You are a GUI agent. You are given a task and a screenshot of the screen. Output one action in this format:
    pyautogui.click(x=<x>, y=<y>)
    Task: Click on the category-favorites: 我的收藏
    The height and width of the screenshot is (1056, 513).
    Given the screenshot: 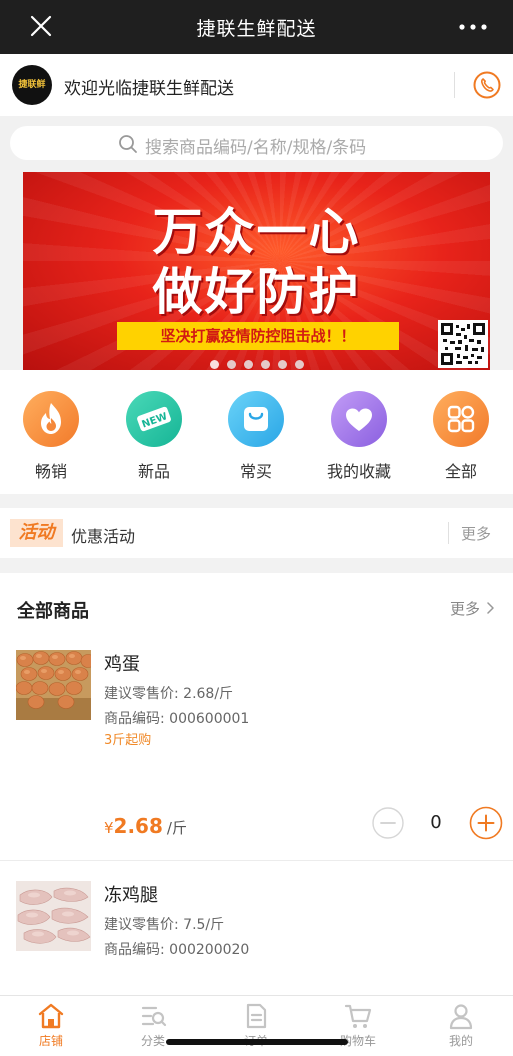 What is the action you would take?
    pyautogui.click(x=359, y=436)
    